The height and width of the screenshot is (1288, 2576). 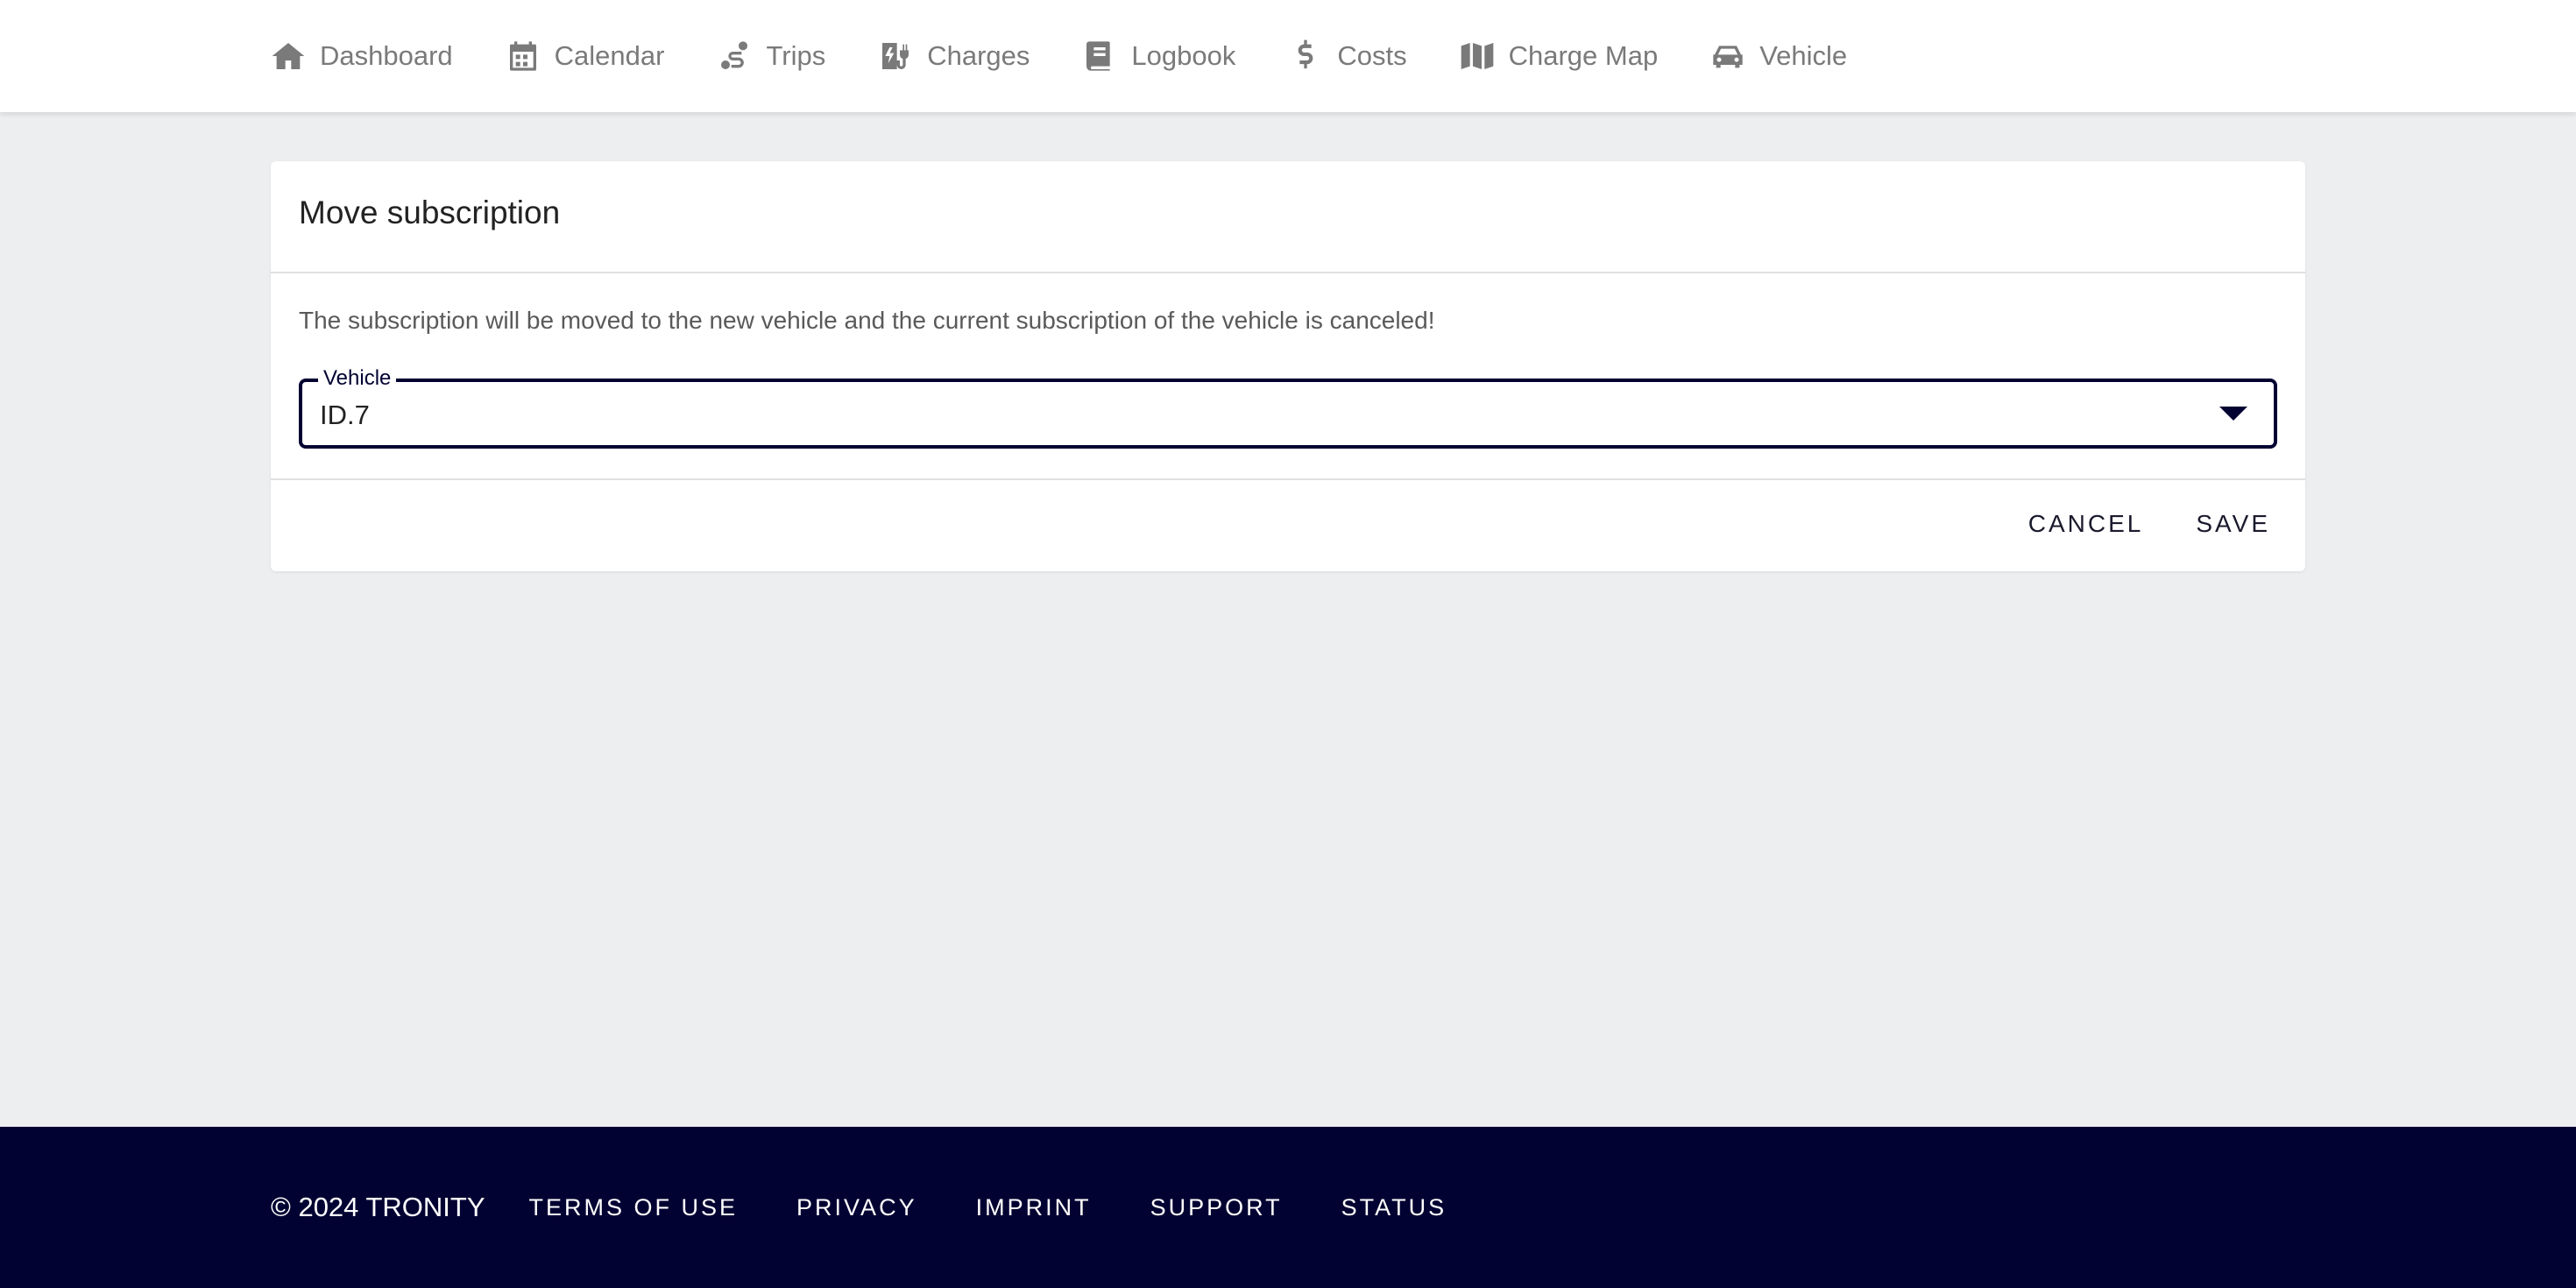 I want to click on dollar-icon, so click(x=1305, y=56).